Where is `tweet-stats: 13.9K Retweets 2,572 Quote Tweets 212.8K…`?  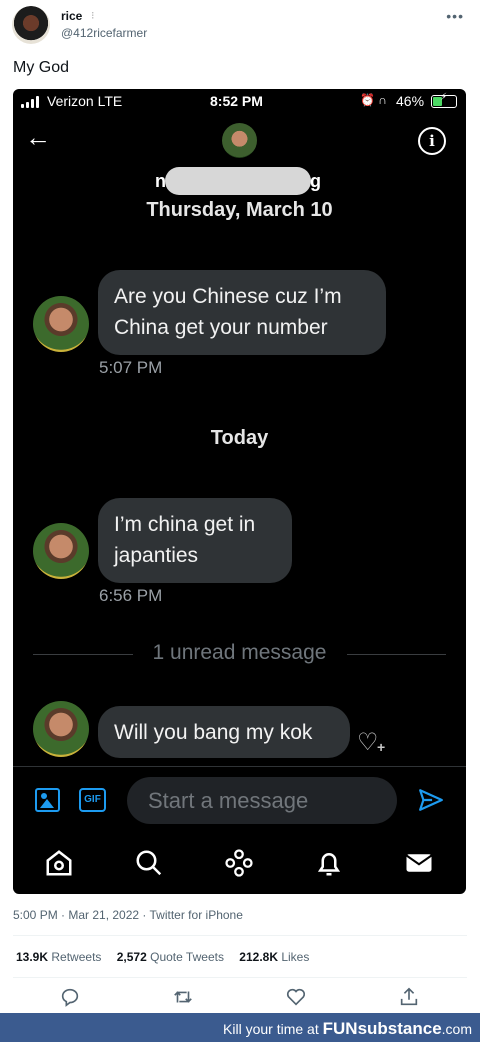
tweet-stats: 13.9K Retweets 2,572 Quote Tweets 212.8K… is located at coordinates (168, 957).